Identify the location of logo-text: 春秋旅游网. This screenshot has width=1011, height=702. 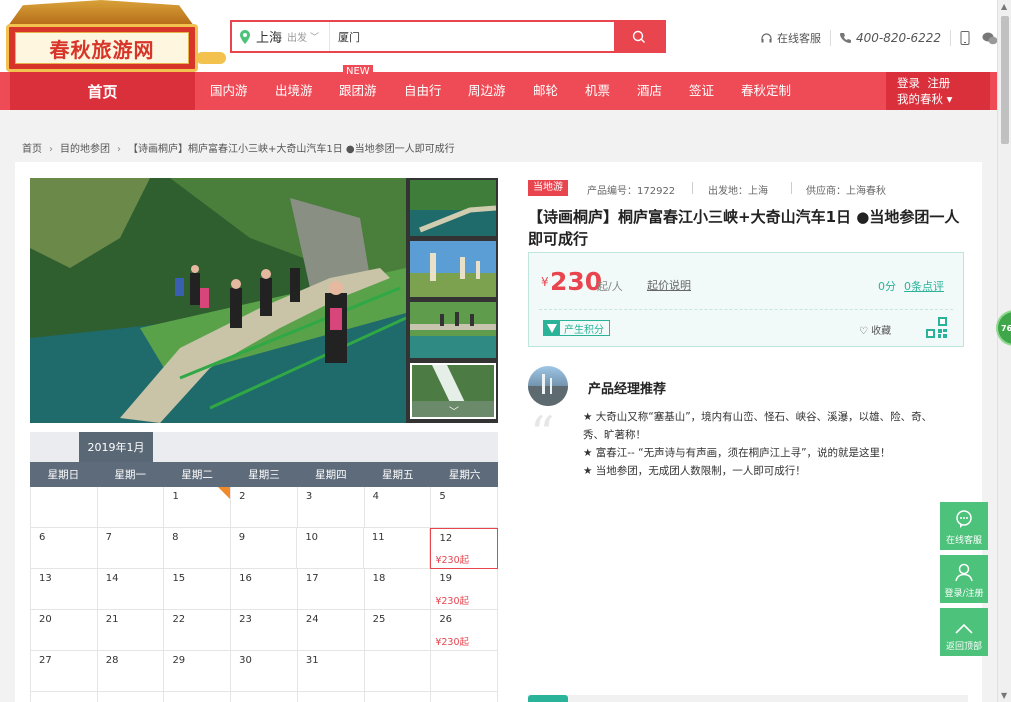
(102, 49).